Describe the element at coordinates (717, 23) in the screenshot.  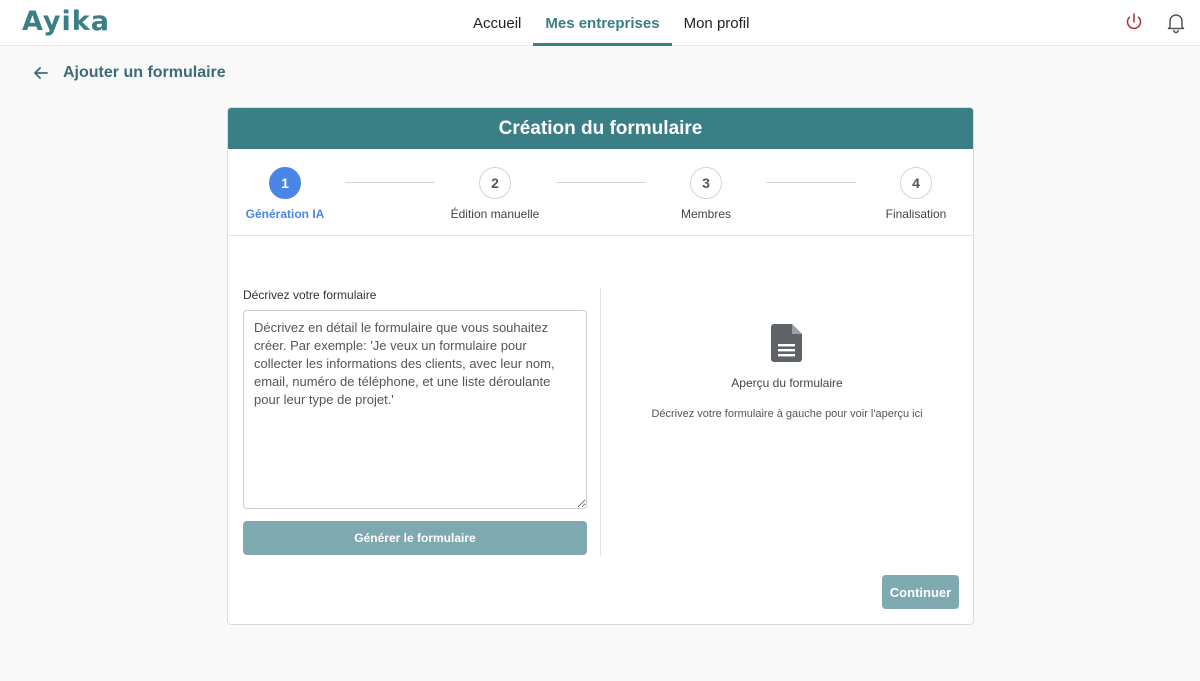
I see `nav-item-mon-profil: Mon profil` at that location.